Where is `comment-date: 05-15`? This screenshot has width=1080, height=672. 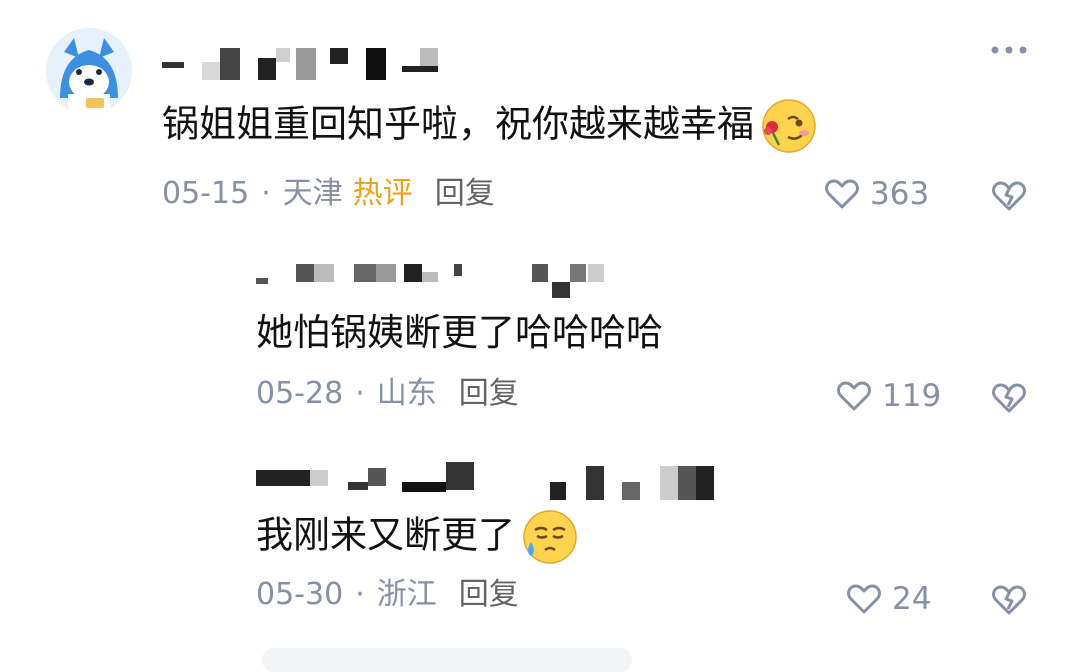
comment-date: 05-15 is located at coordinates (206, 193).